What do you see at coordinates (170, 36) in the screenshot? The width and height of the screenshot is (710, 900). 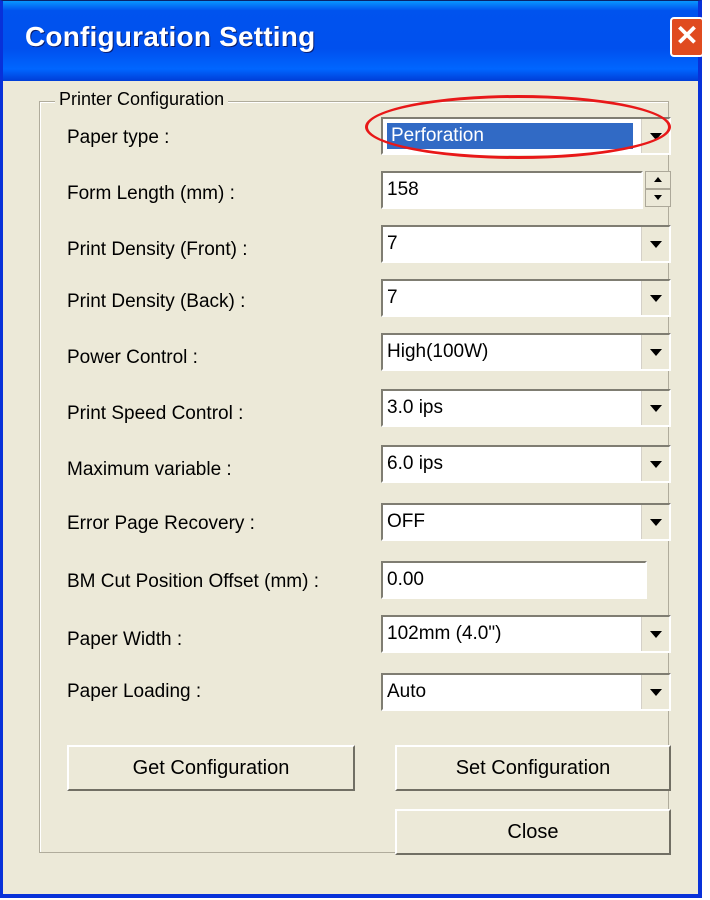 I see `window-title: Configuration Setting` at bounding box center [170, 36].